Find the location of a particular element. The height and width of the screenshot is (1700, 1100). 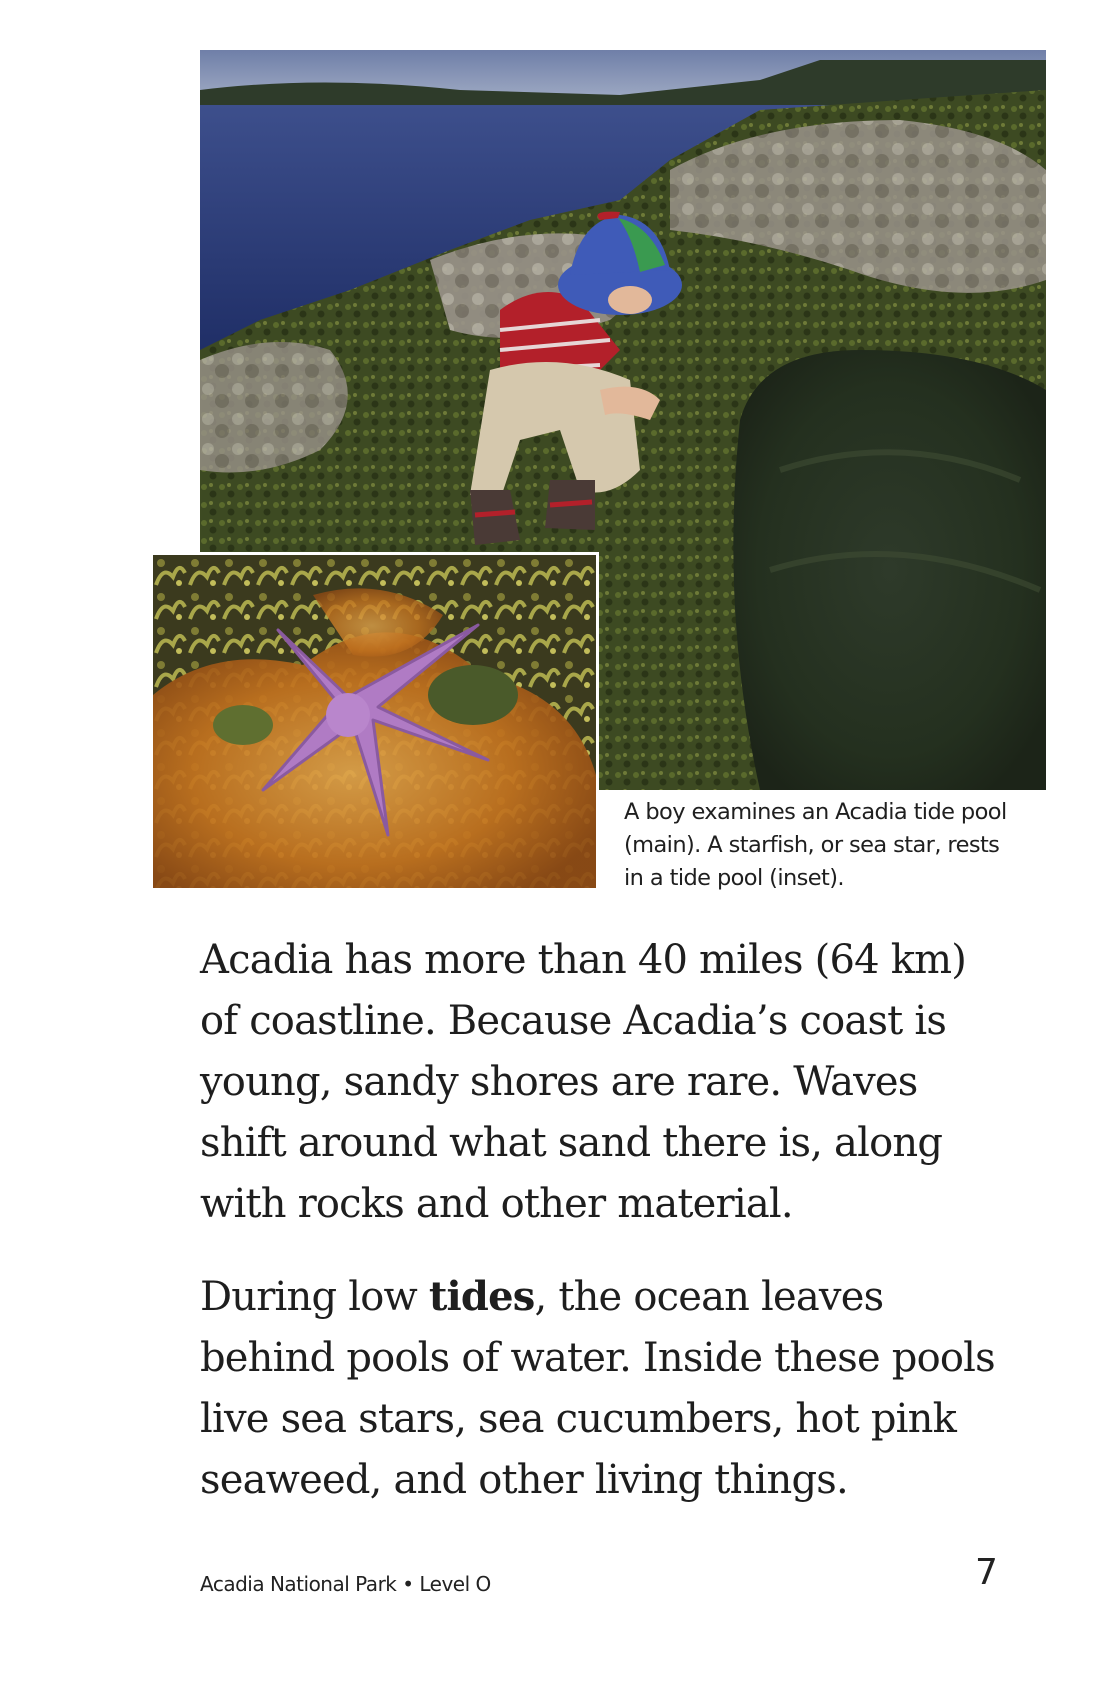

paragraph-line: of coastline. Because Acadia’s coast is is located at coordinates (573, 1021).